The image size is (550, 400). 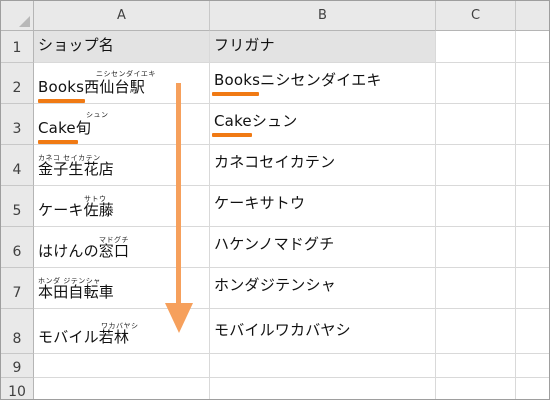 I want to click on cell-c2, so click(x=476, y=83).